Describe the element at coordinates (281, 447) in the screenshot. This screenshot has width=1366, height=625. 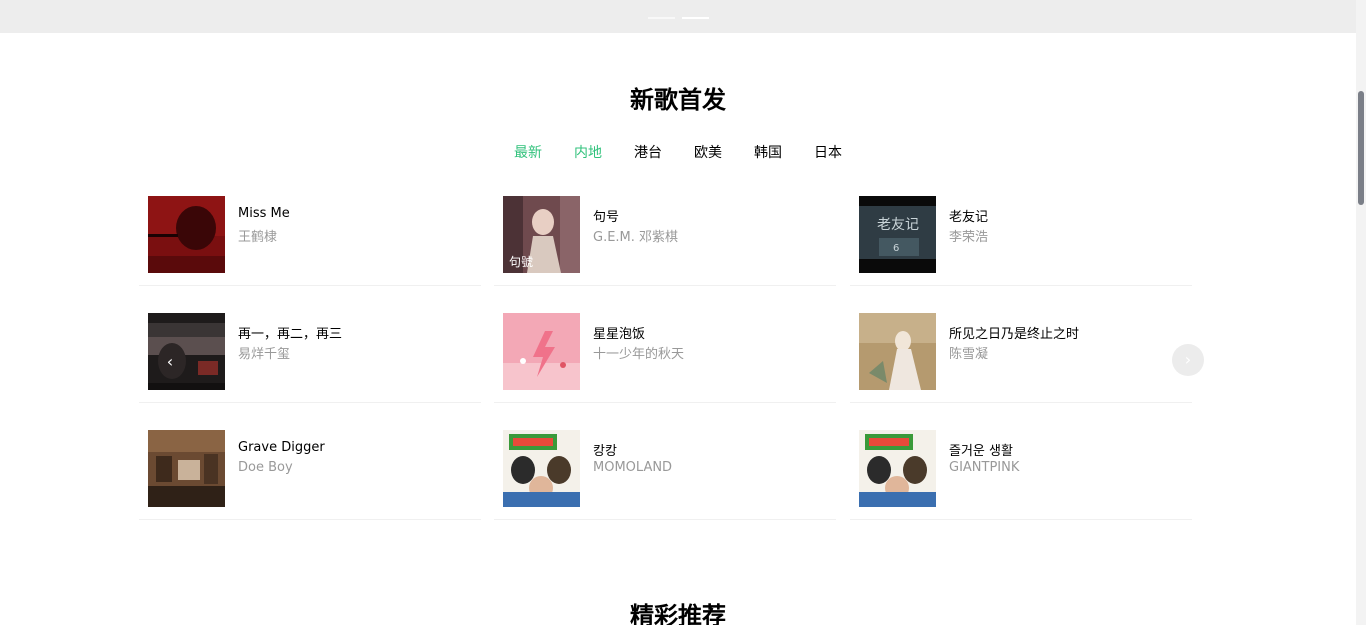
I see `song-name: Grave Digger` at that location.